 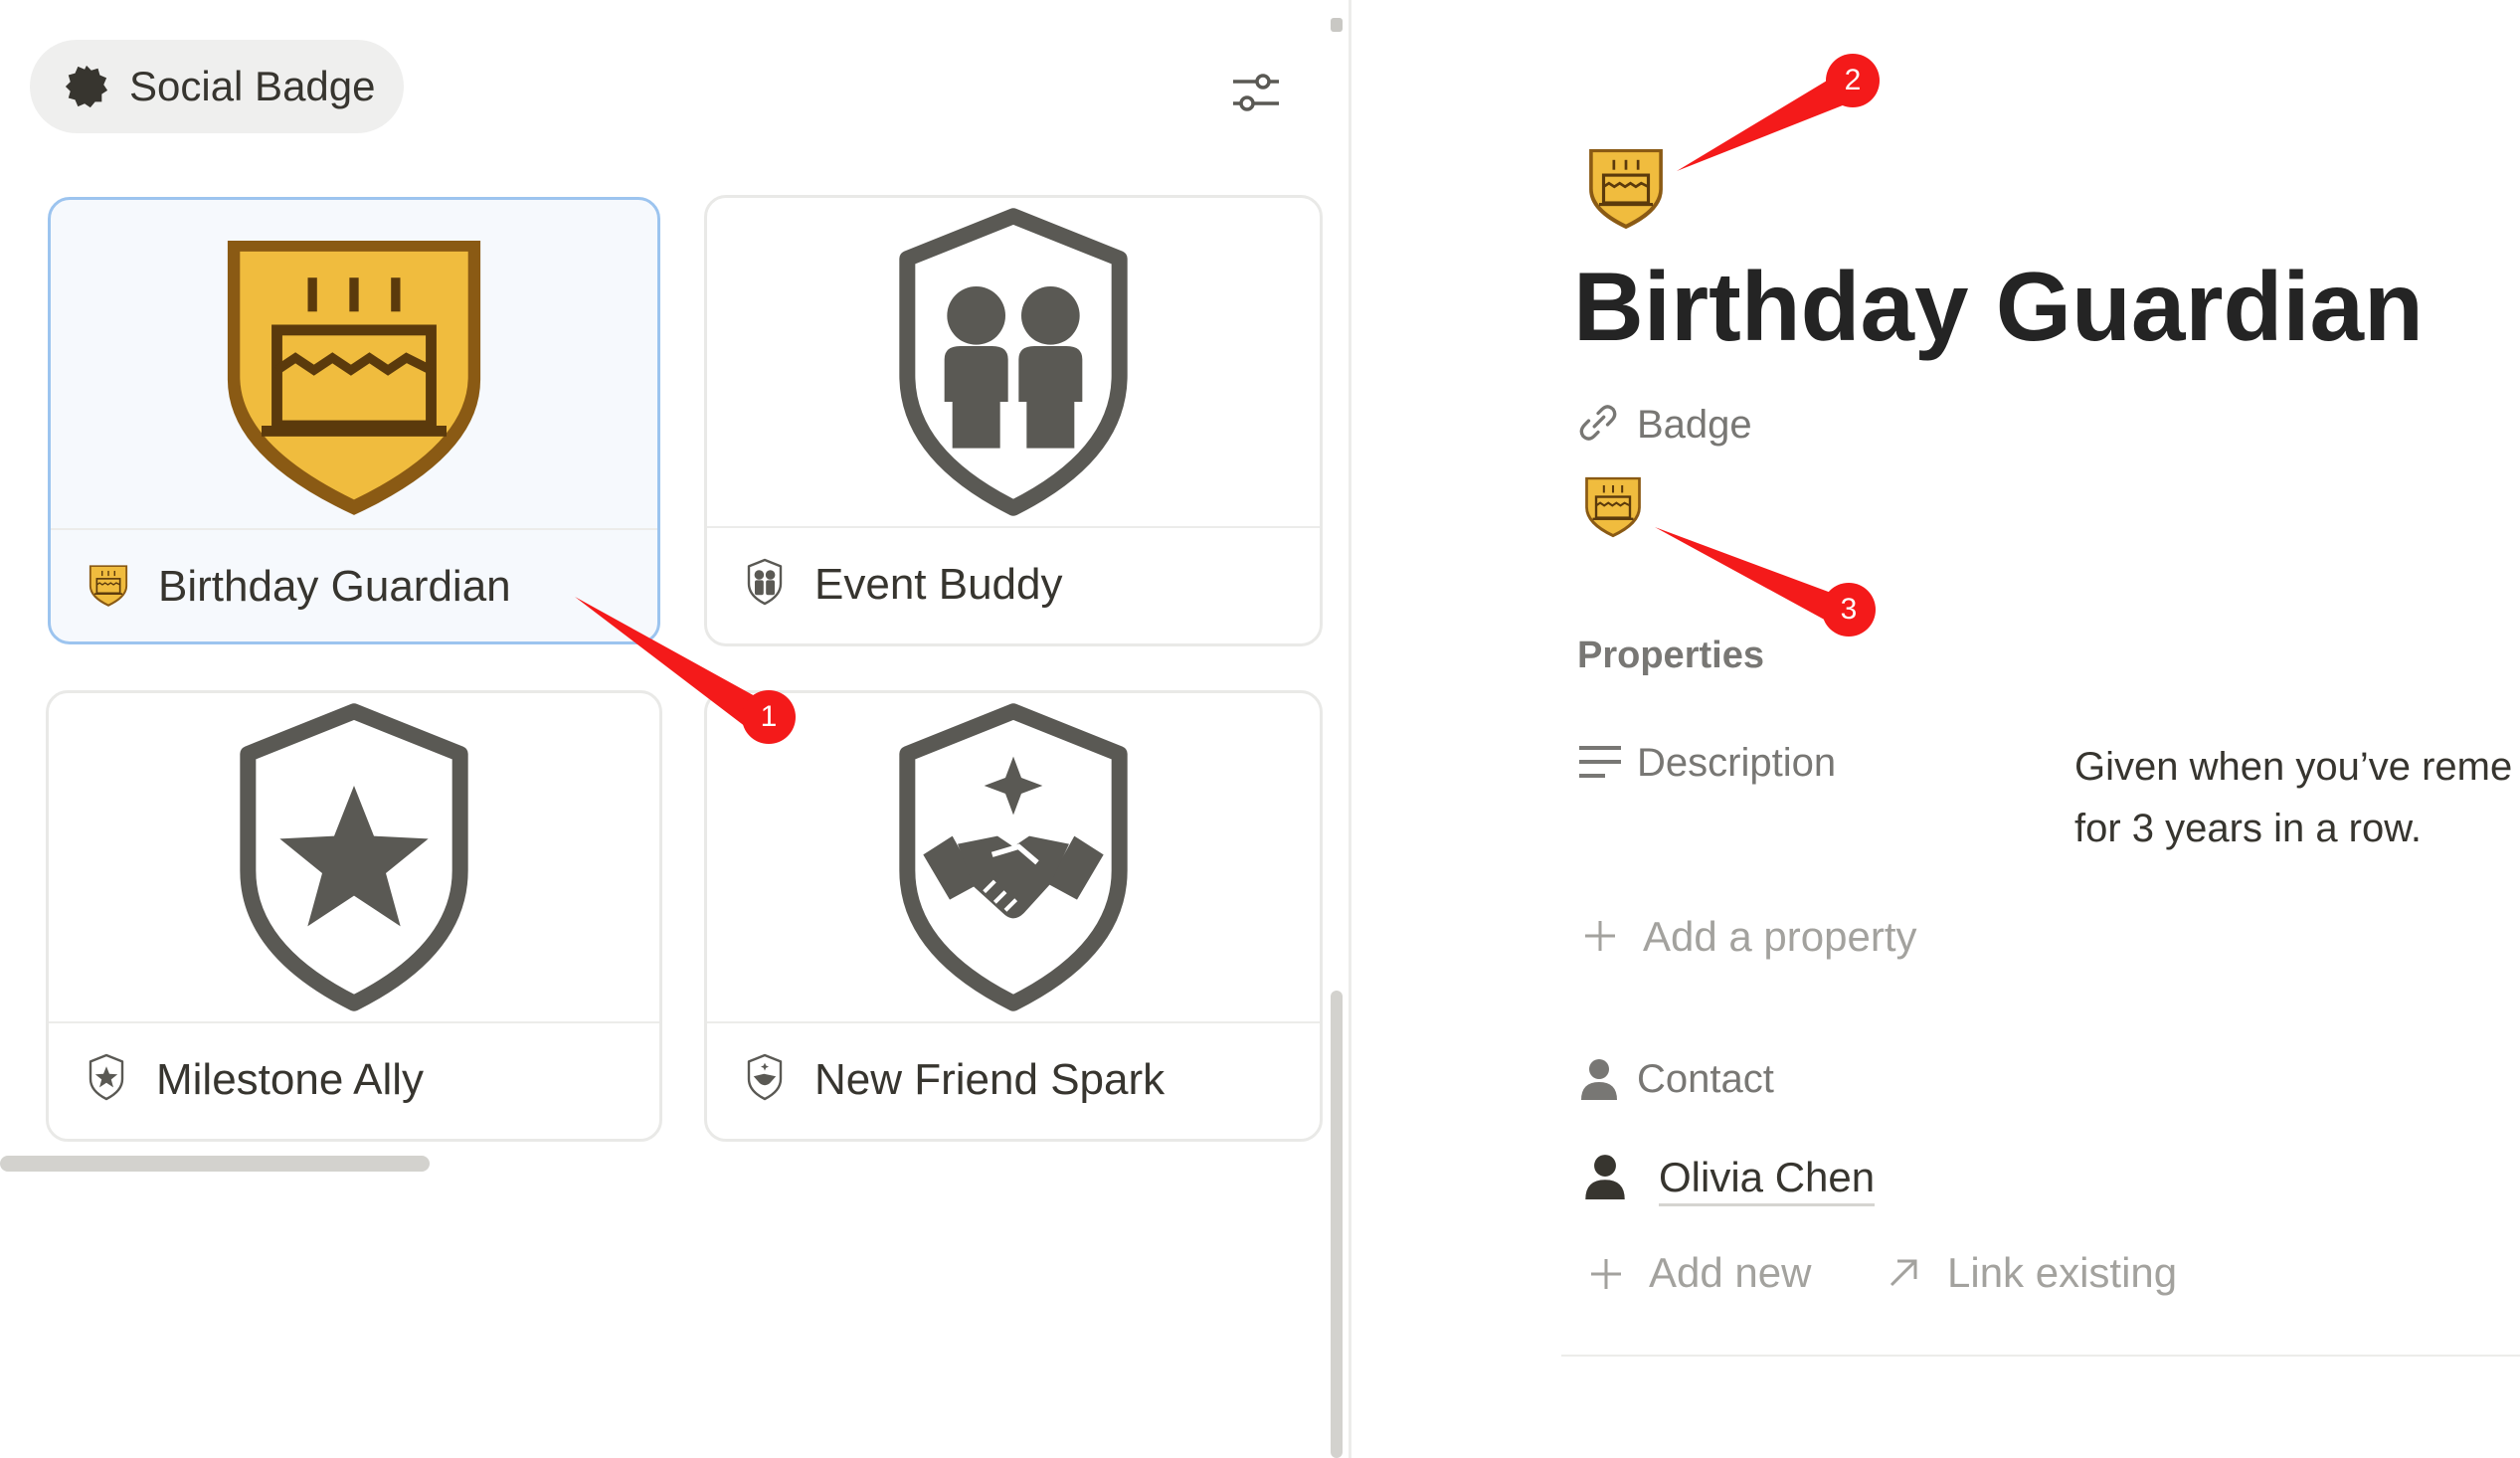 I want to click on card-title: Event Buddy, so click(x=938, y=584).